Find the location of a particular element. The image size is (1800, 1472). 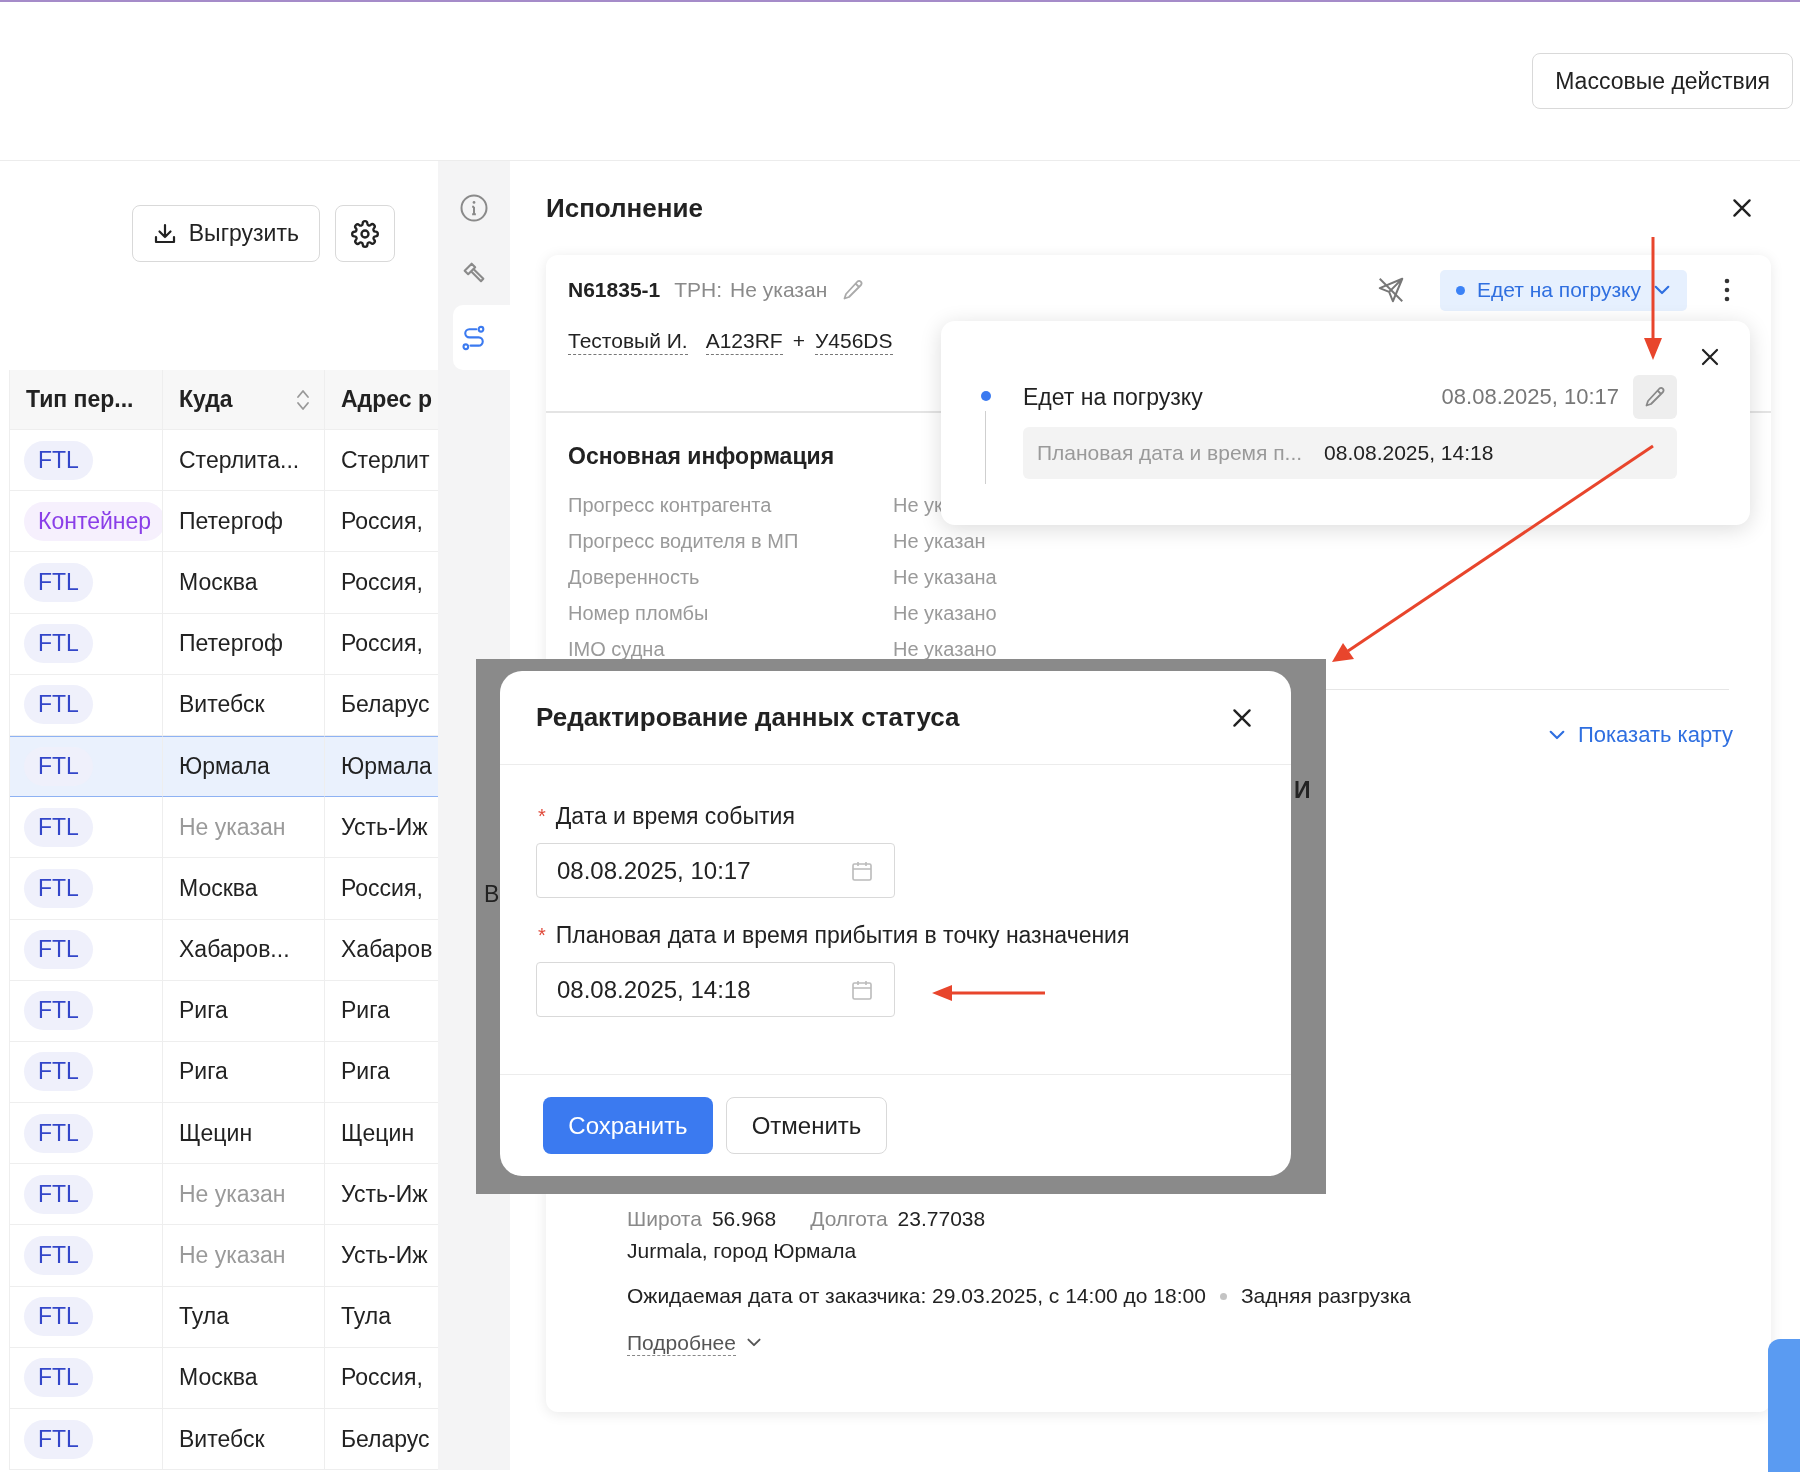

expected-date-text: Ожидаемая дата от заказчика: 29.03.2025, с 14:00 до 18:00 is located at coordinates (916, 1296).